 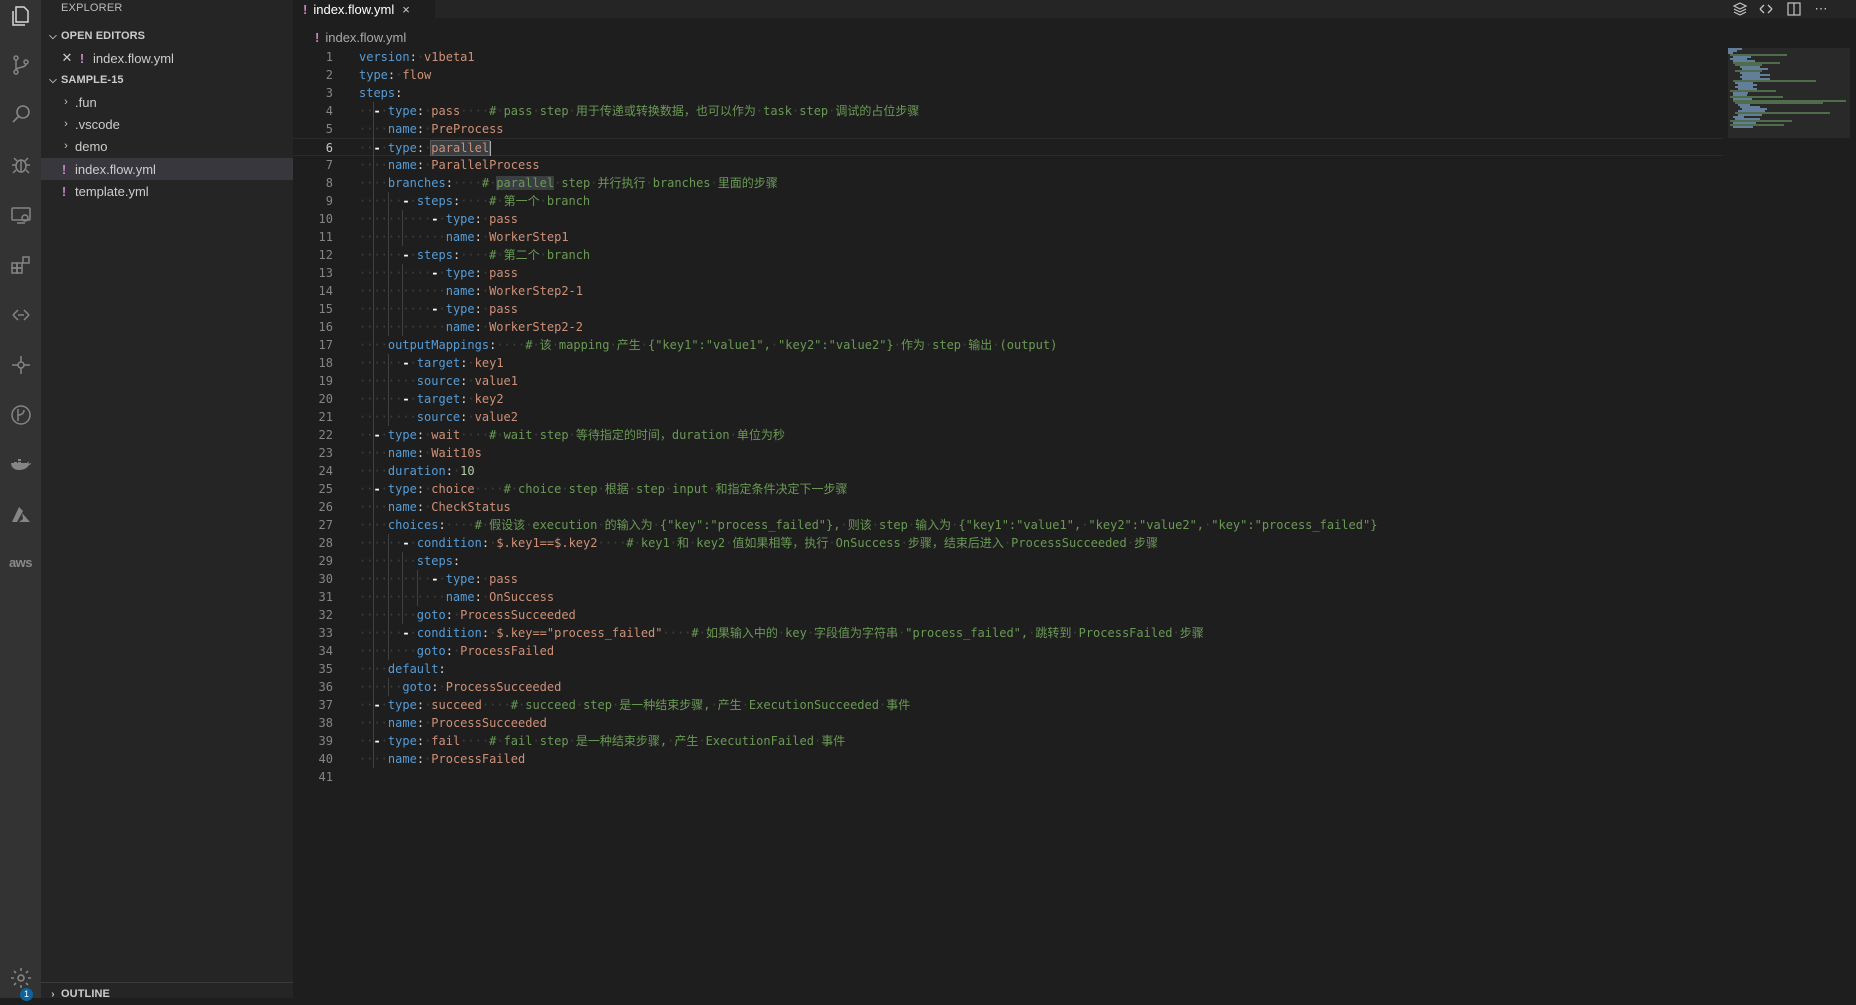 I want to click on tree-item-template: ! template.yml, so click(x=167, y=191).